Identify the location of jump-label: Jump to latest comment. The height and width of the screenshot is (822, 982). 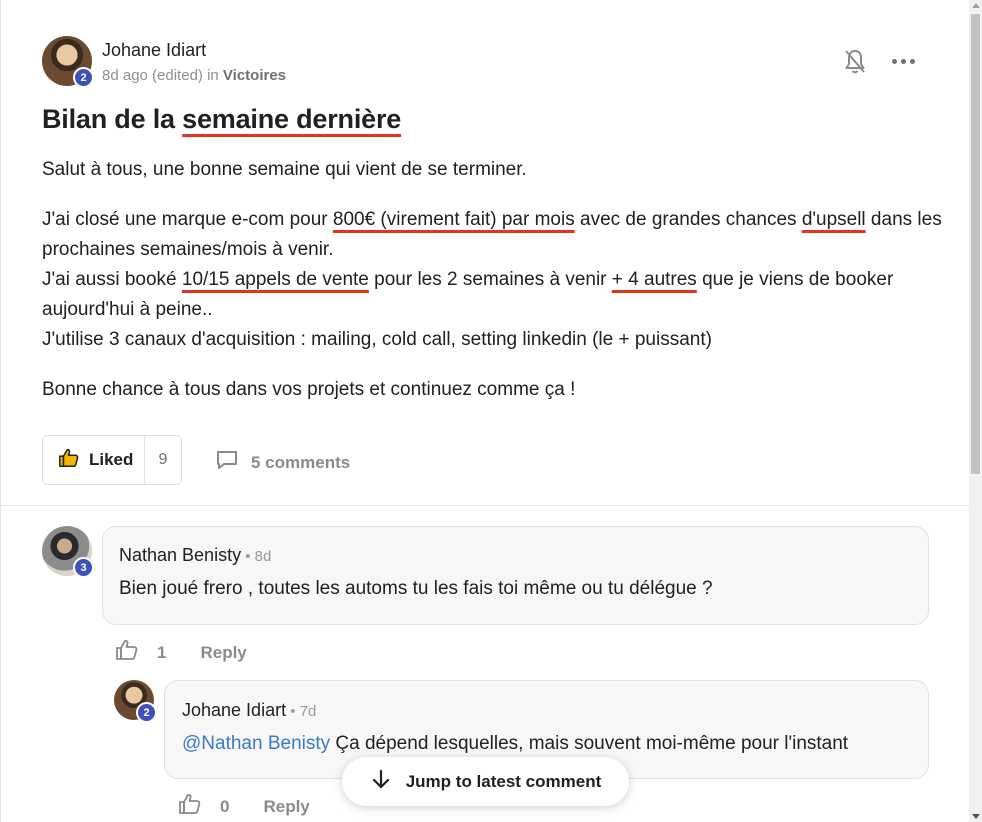
(503, 781).